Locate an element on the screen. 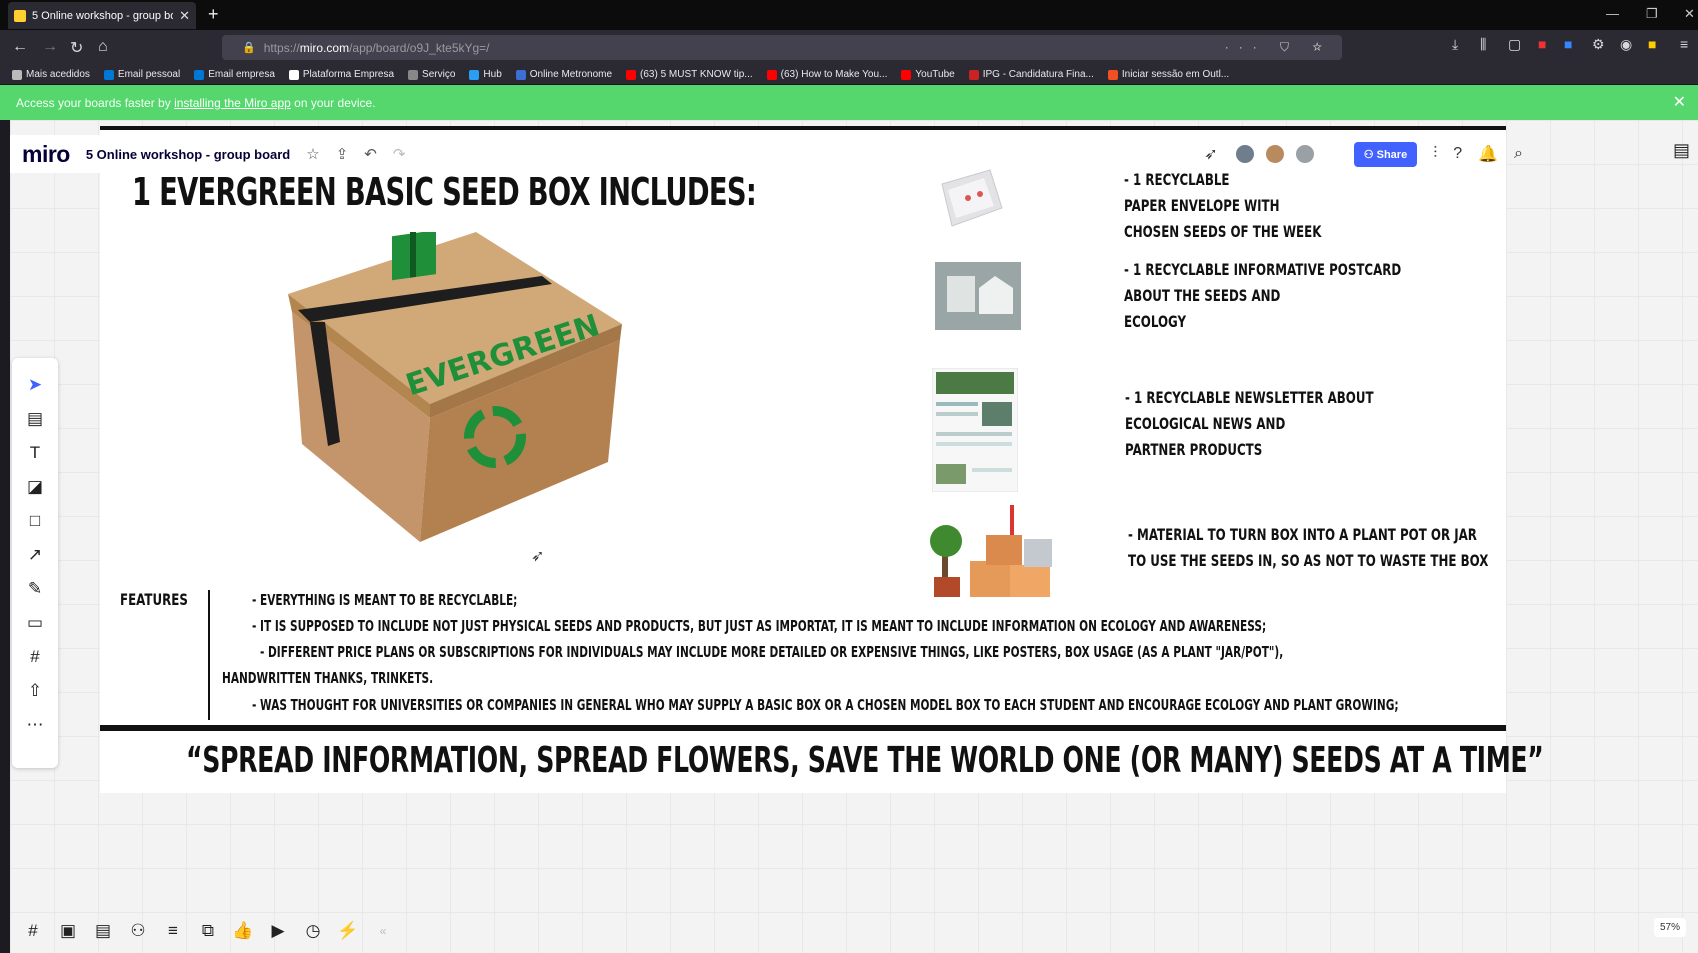  board-header-right: ➶ ⚇ Share ⫶ ? 🔔 ⌕ is located at coordinates (1359, 154).